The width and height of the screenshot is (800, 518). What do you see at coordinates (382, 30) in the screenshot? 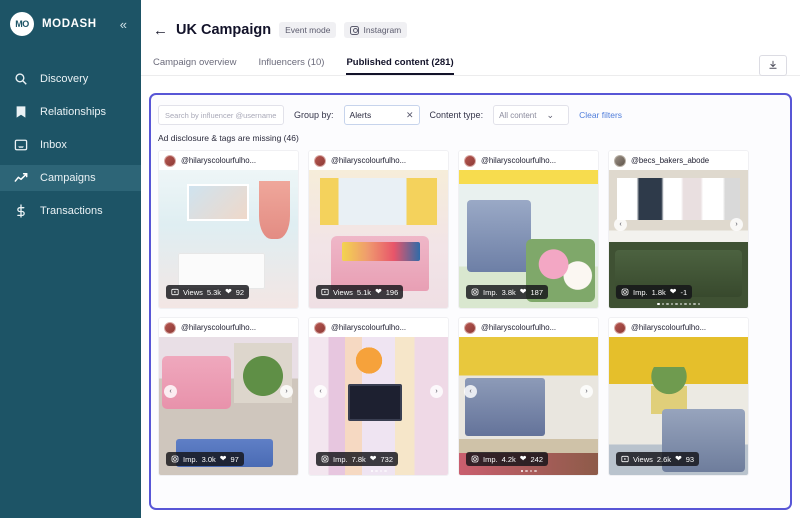
I see `badge-label: Instagram` at bounding box center [382, 30].